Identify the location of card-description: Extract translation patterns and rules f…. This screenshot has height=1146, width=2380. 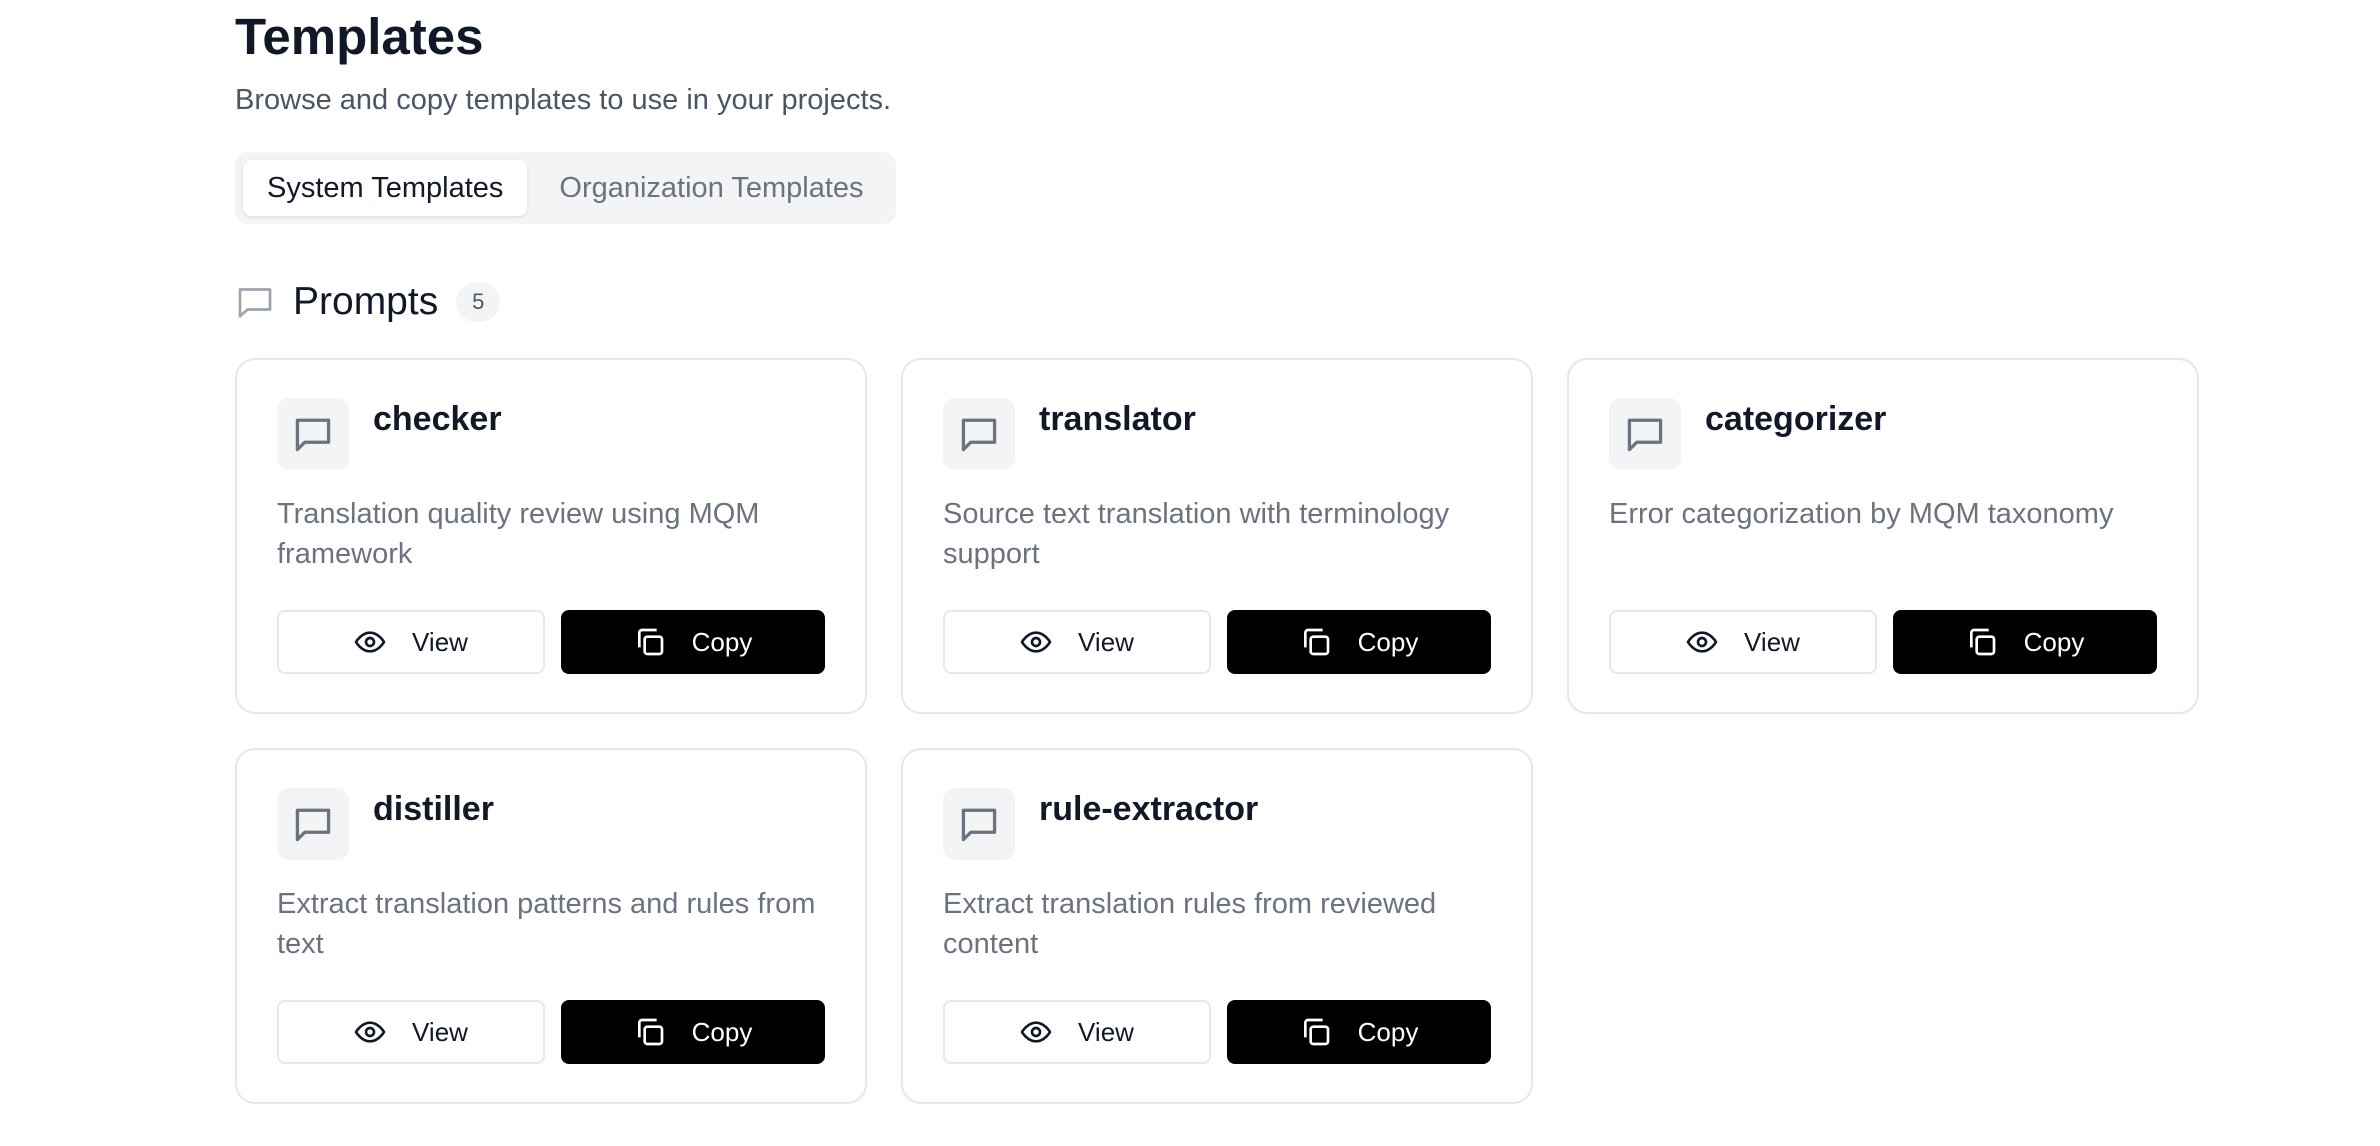
(546, 924).